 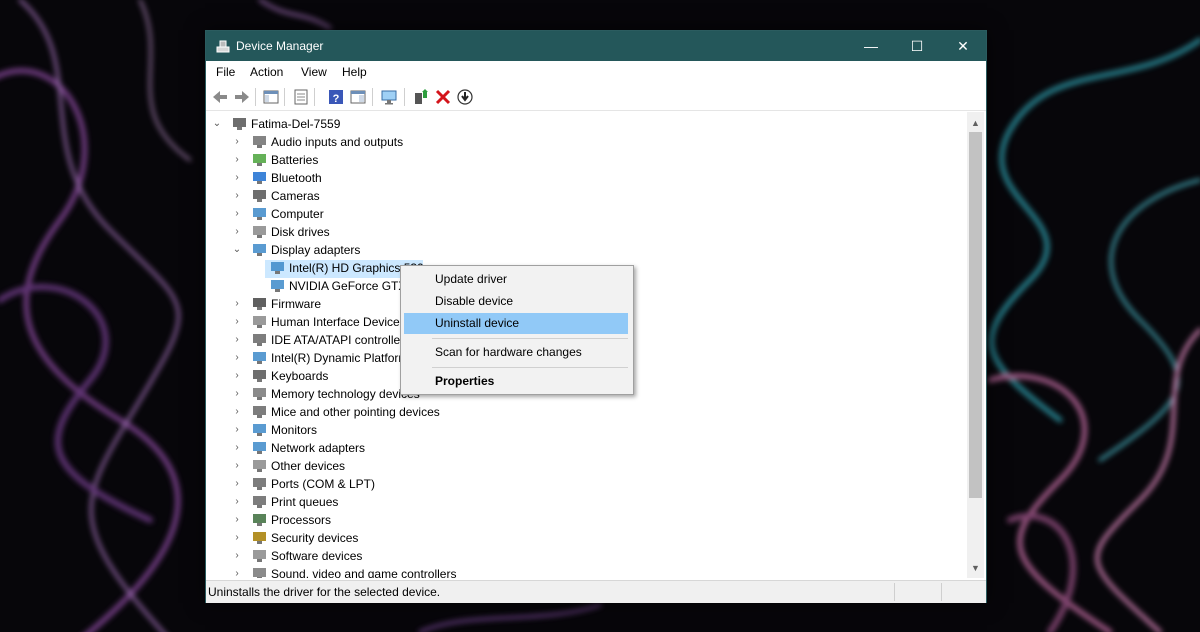 I want to click on vertical-scrollbar: ▲ ▼, so click(x=975, y=345).